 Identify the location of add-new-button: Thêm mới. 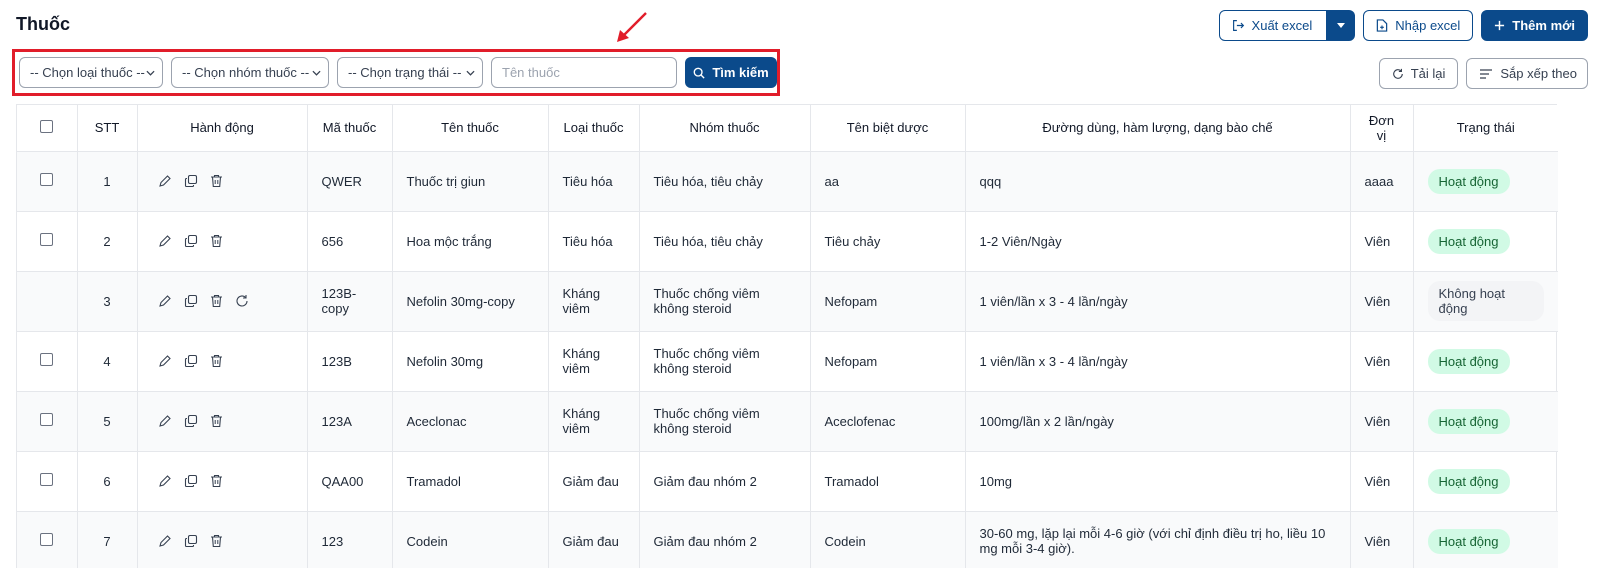
(1534, 25).